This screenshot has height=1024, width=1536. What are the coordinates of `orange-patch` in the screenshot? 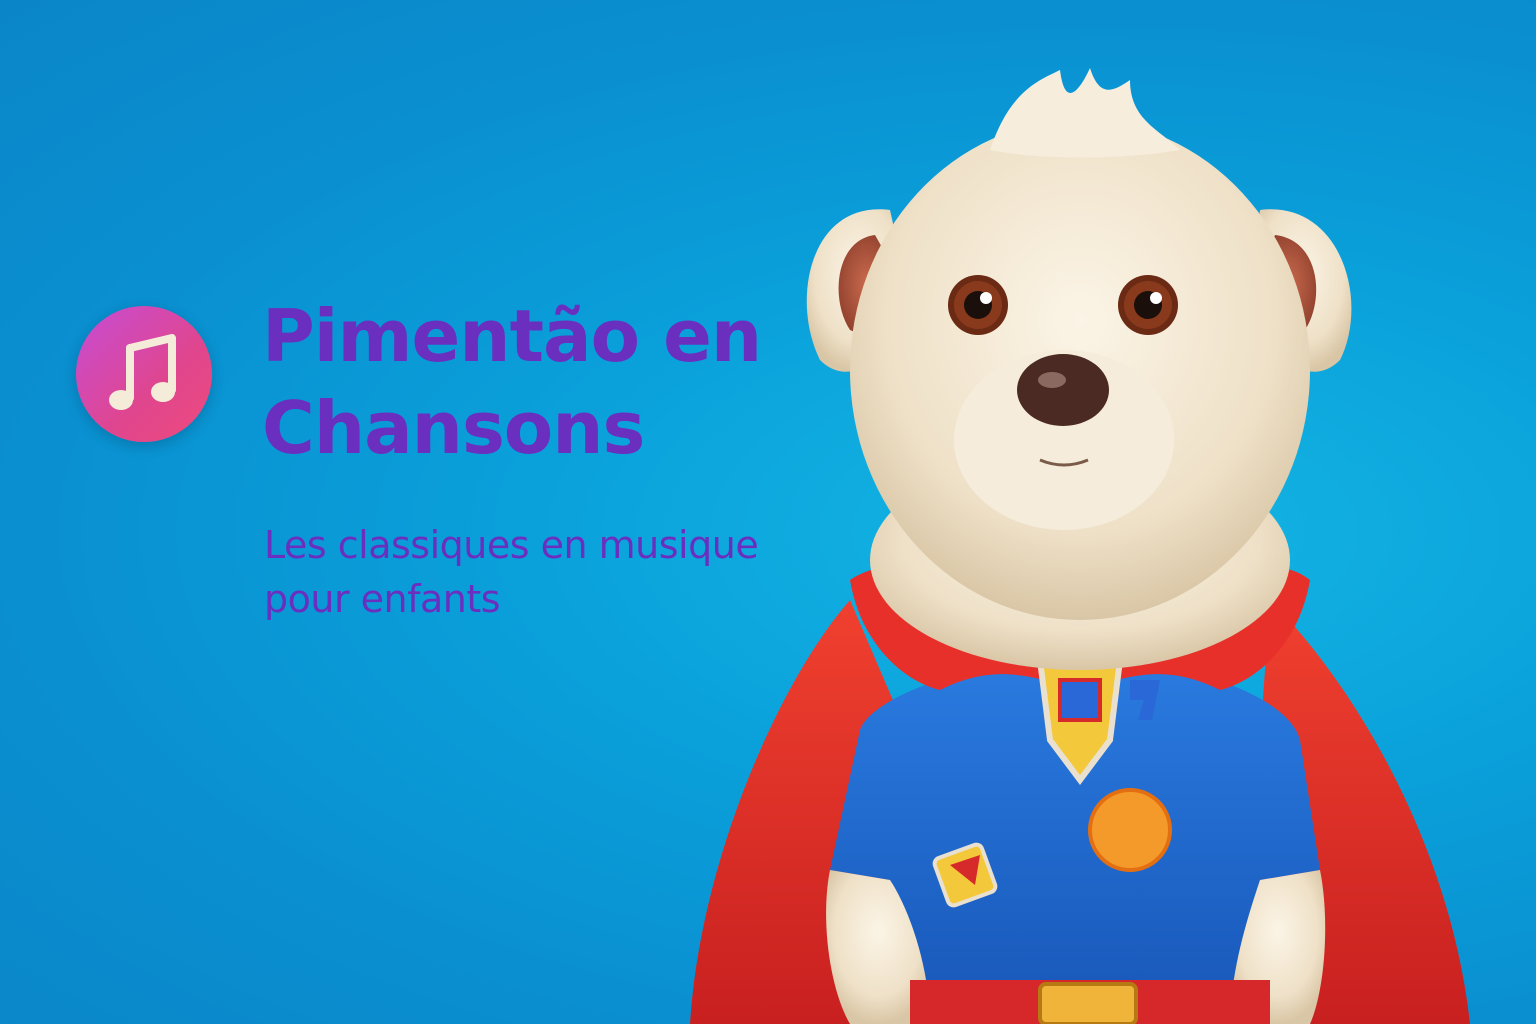 It's located at (1130, 830).